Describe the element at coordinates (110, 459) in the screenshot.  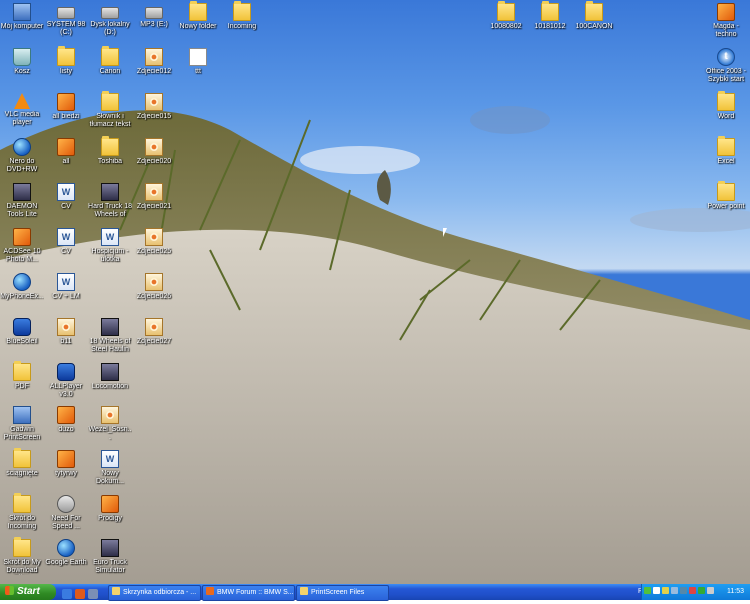
I see `word-doc-icon` at that location.